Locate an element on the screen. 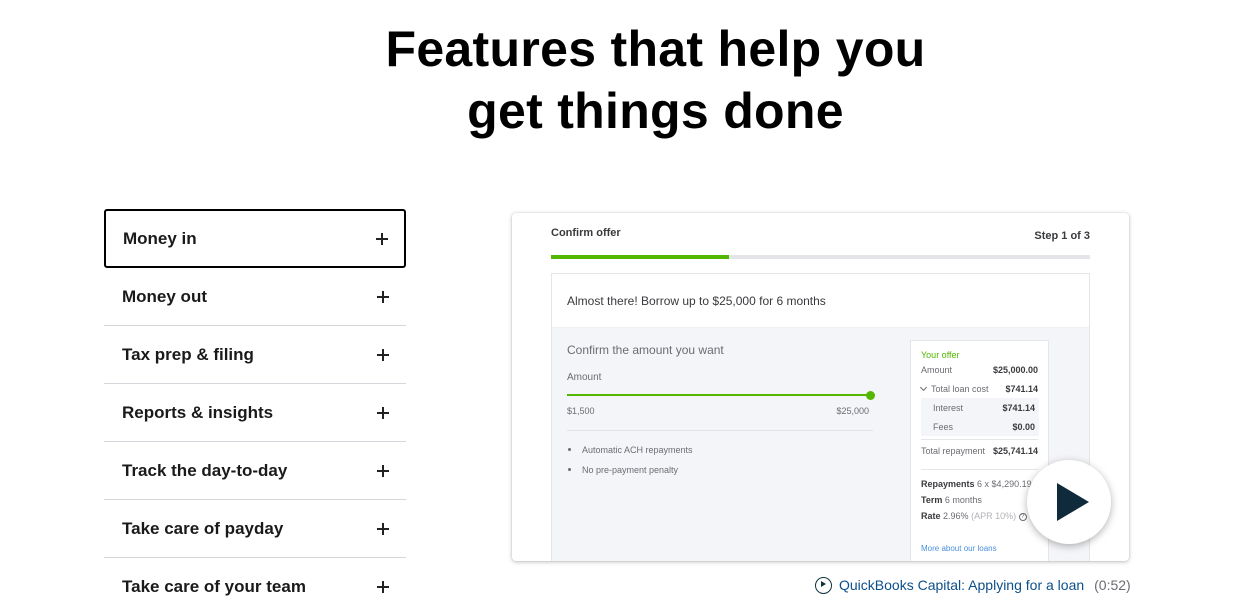  accordion-item-label: Tax prep & filing is located at coordinates (188, 354).